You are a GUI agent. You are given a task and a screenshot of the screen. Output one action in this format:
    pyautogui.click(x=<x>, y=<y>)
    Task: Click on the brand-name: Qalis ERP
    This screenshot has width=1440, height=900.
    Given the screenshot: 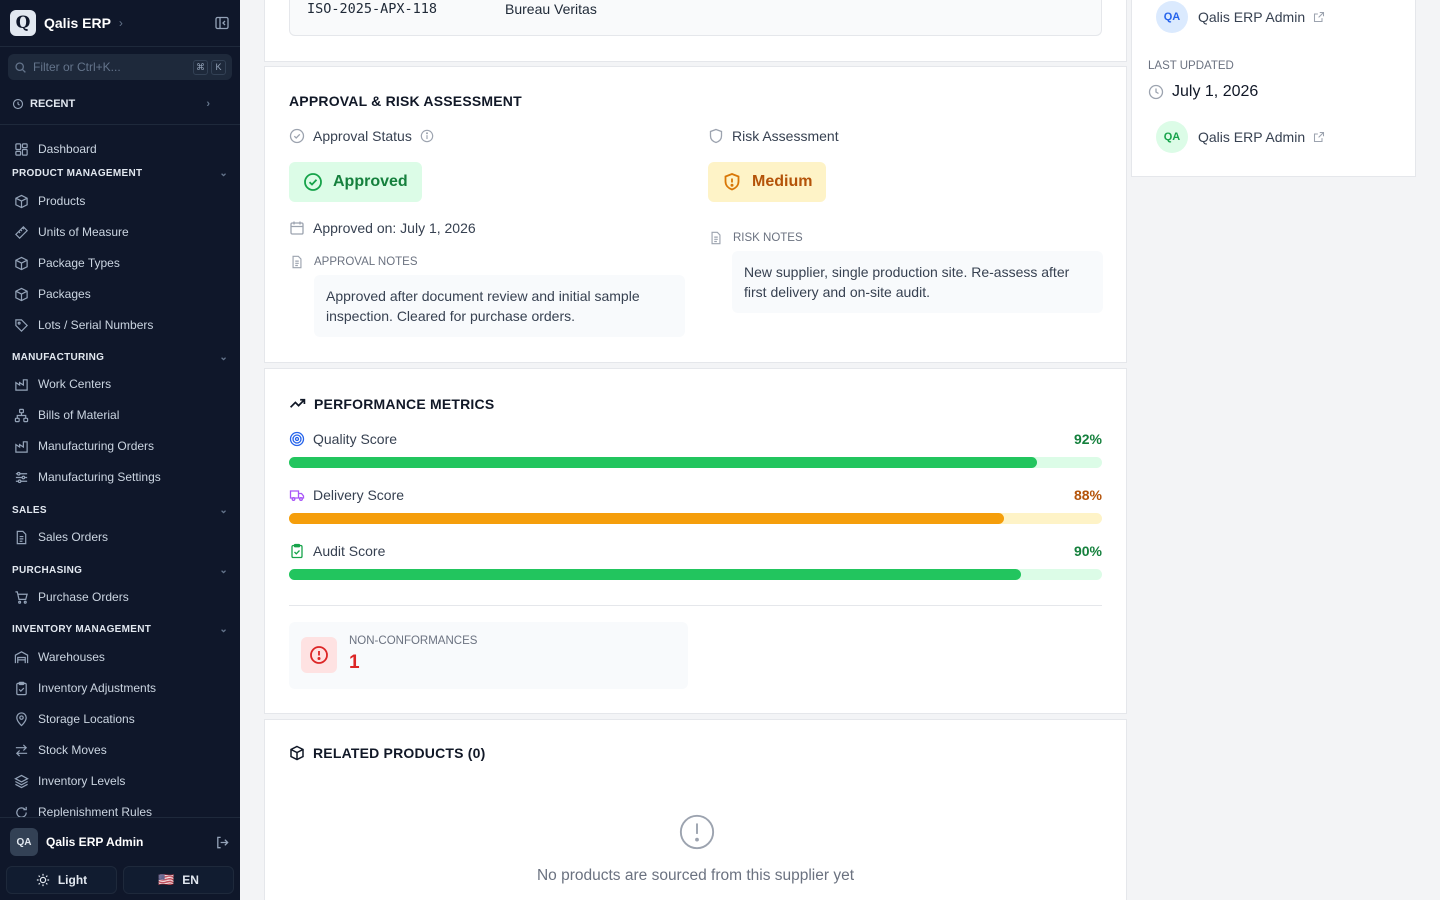 What is the action you would take?
    pyautogui.click(x=77, y=23)
    